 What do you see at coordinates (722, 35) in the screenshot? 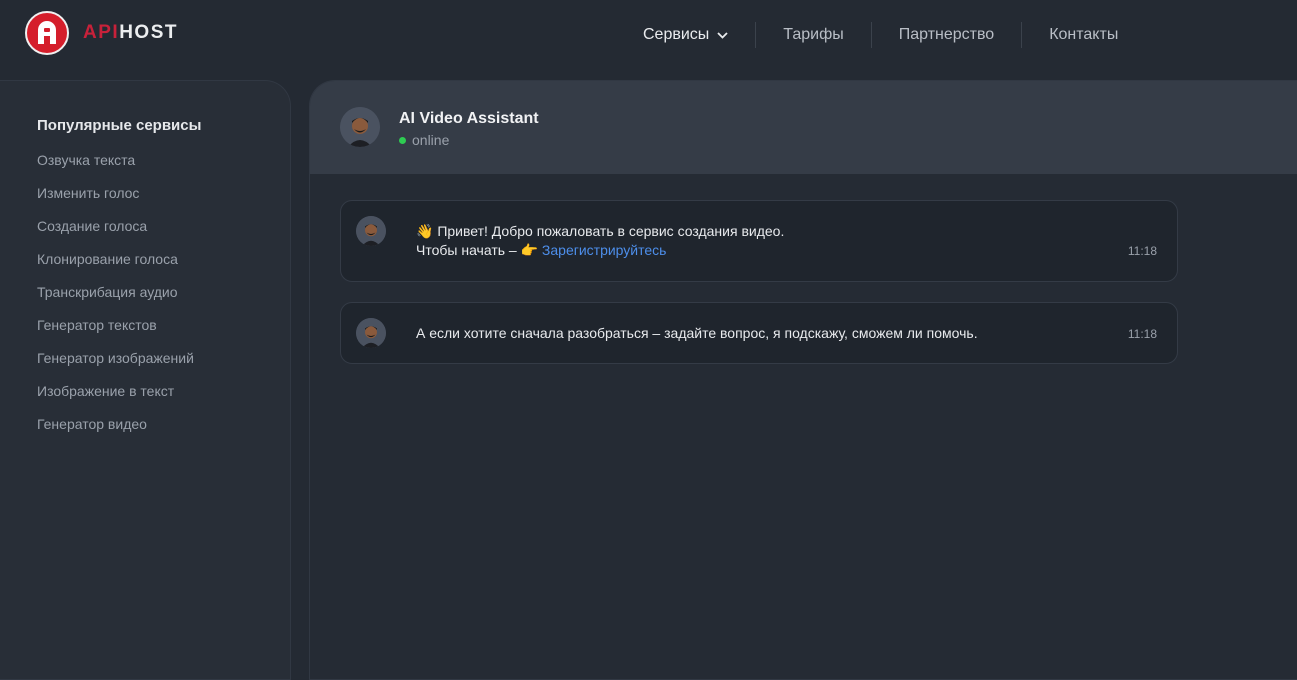
I see `chevron-down-icon` at bounding box center [722, 35].